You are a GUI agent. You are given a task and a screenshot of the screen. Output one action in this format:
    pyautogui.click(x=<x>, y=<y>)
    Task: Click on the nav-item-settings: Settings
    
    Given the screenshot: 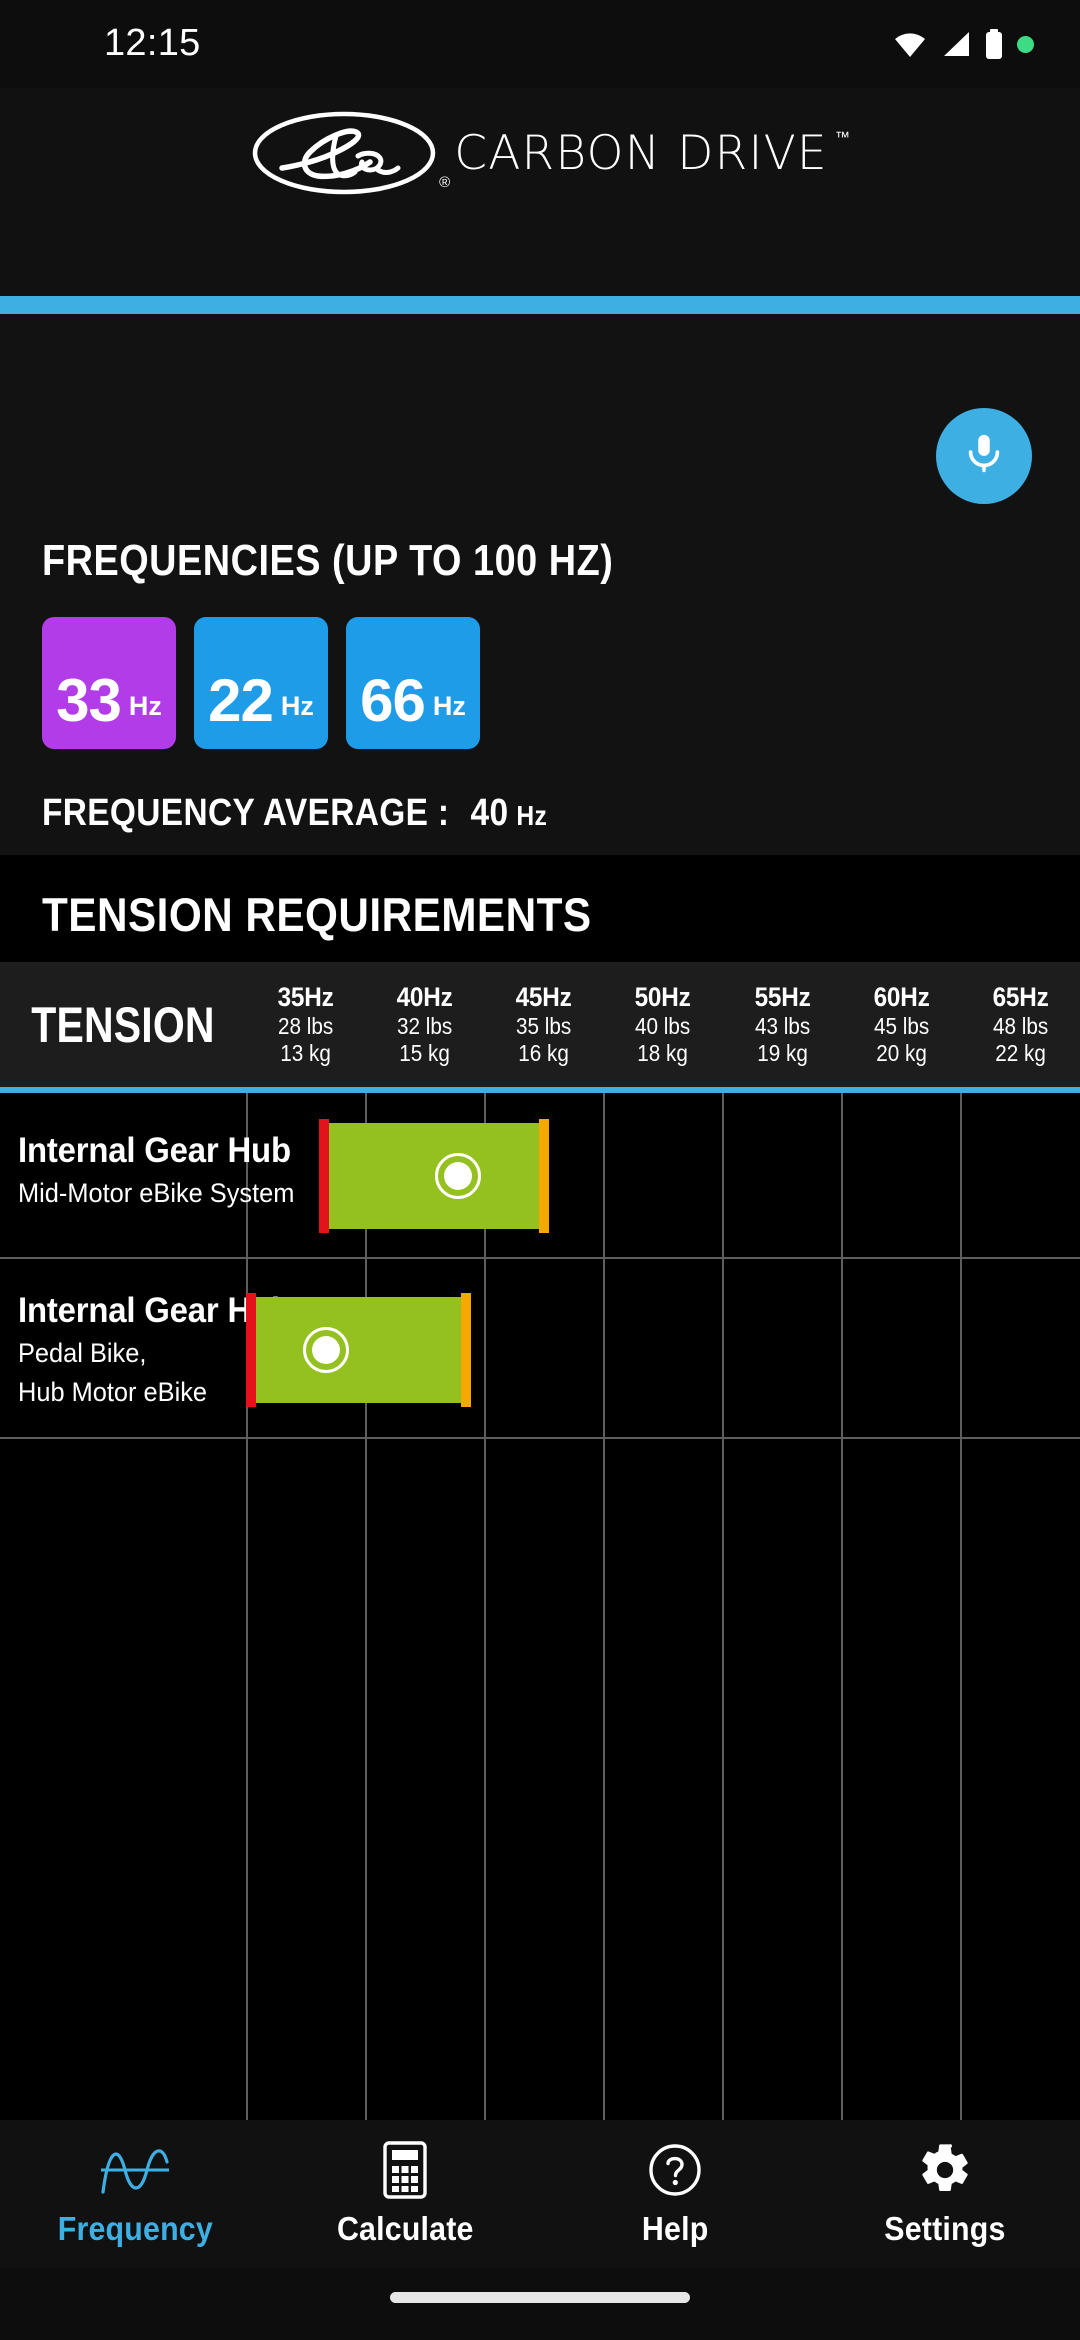 What is the action you would take?
    pyautogui.click(x=945, y=2194)
    